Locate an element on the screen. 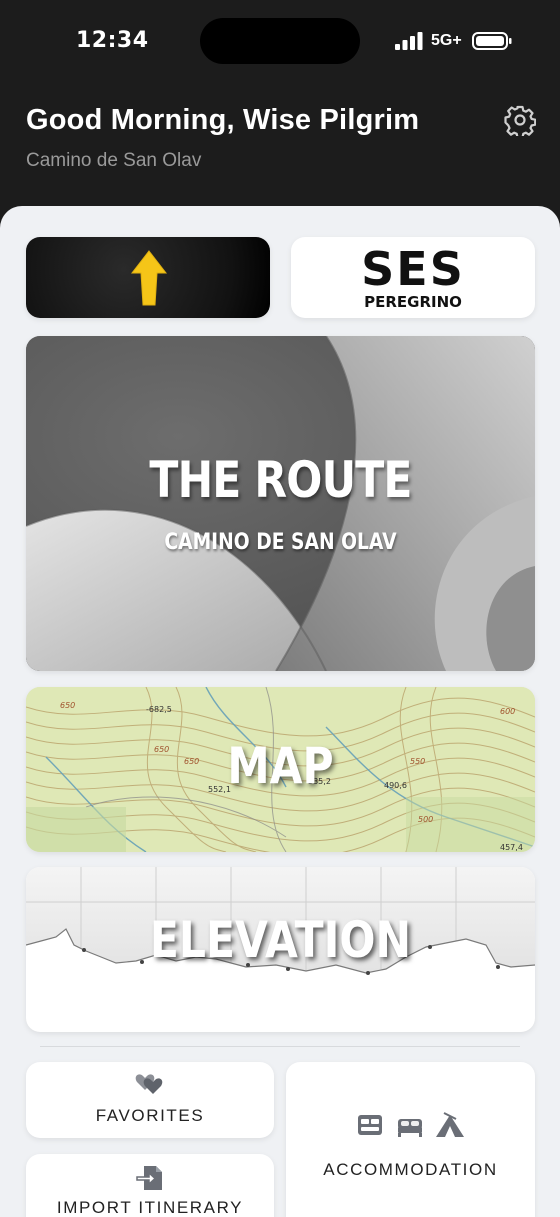 The image size is (560, 1217). favorites-label: FAVORITES is located at coordinates (150, 1115).